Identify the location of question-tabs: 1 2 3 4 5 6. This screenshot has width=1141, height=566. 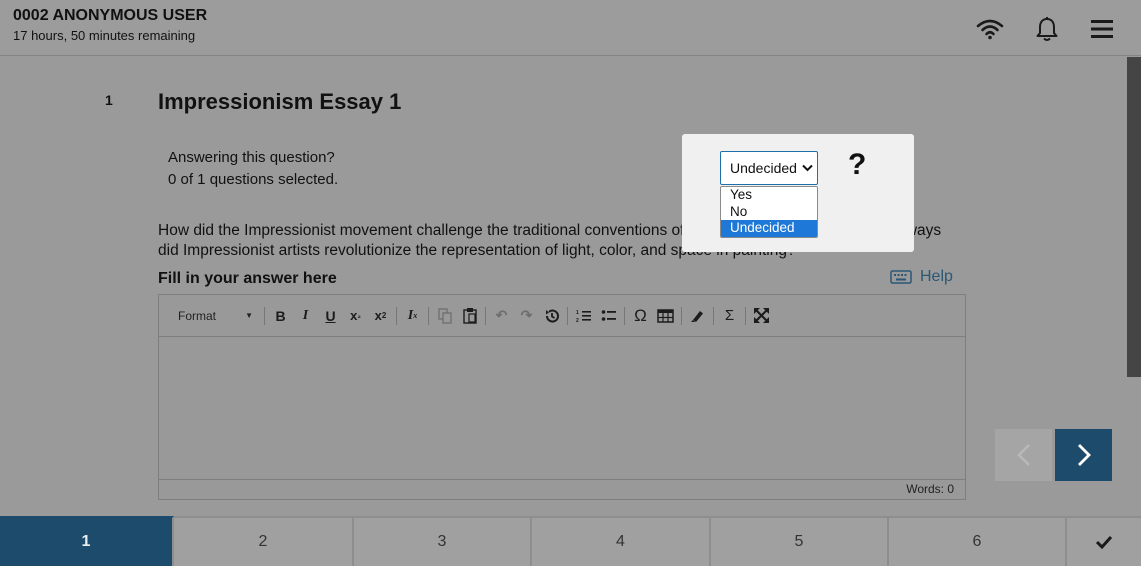
(570, 541).